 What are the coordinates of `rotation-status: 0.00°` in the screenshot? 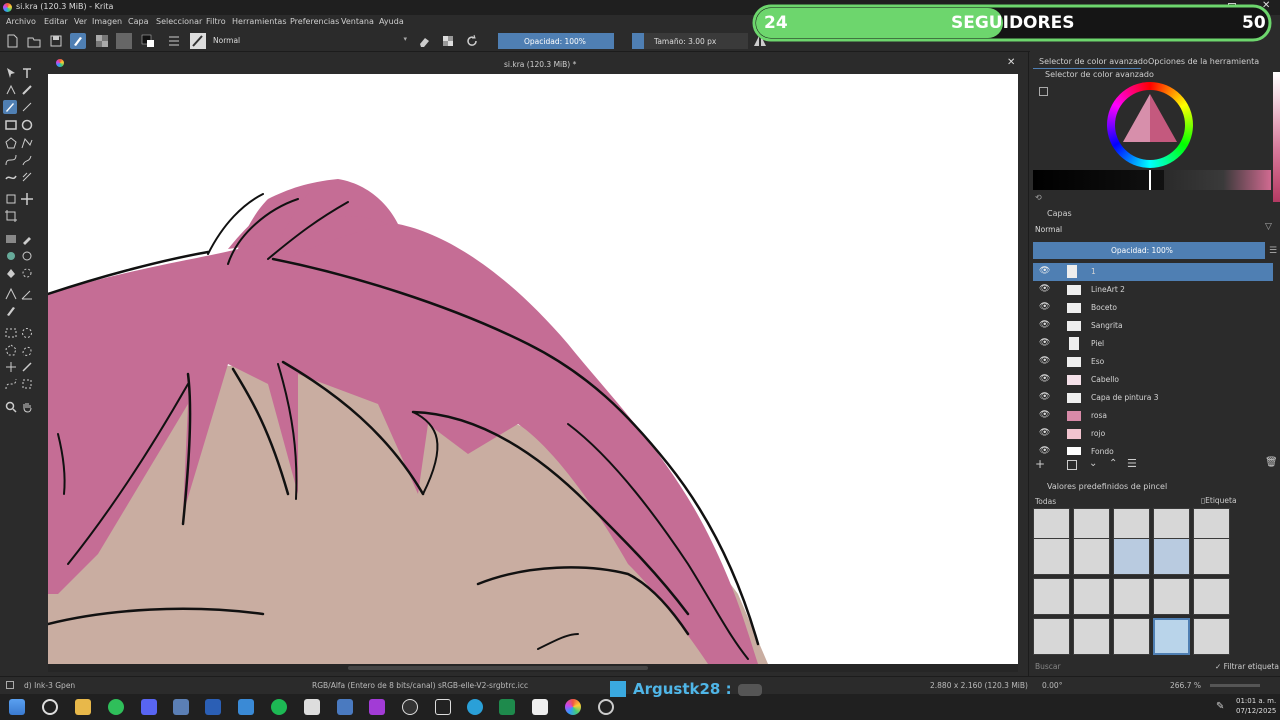 It's located at (1052, 685).